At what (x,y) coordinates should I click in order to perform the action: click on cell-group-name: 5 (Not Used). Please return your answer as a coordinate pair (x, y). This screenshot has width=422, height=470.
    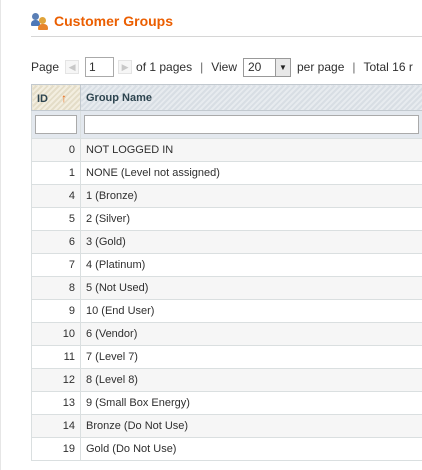
    Looking at the image, I should click on (251, 288).